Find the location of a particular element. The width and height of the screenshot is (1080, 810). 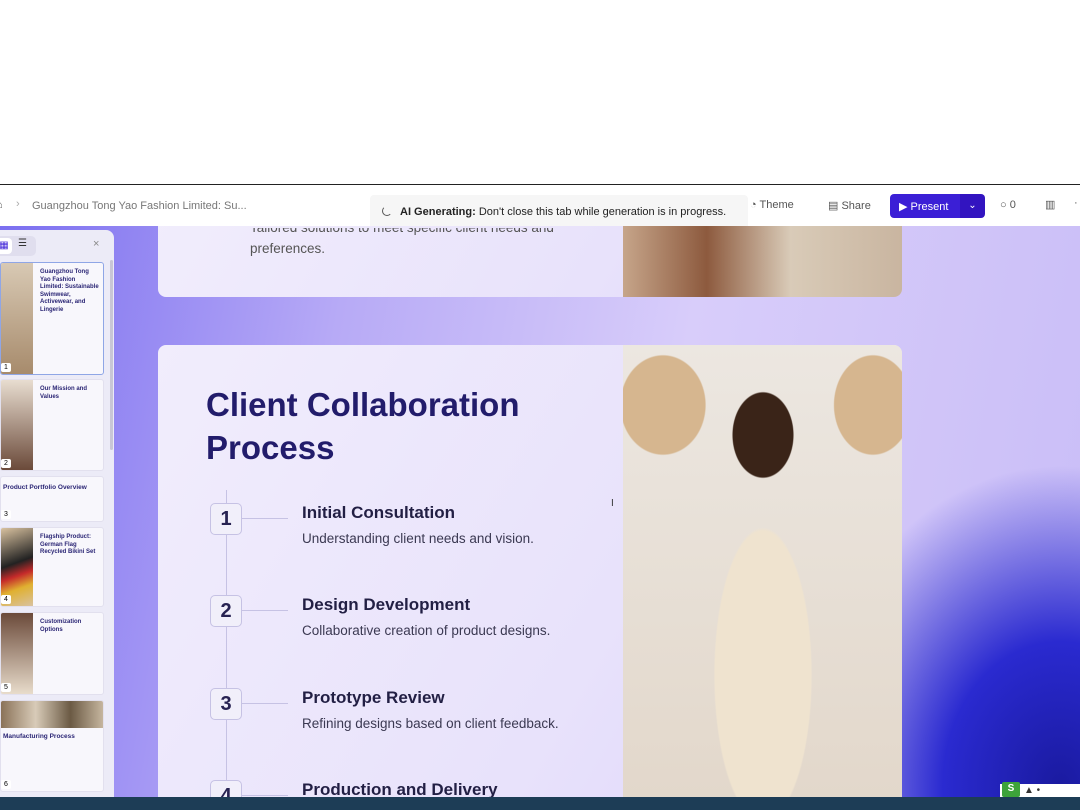

theme-label: Theme is located at coordinates (776, 205).